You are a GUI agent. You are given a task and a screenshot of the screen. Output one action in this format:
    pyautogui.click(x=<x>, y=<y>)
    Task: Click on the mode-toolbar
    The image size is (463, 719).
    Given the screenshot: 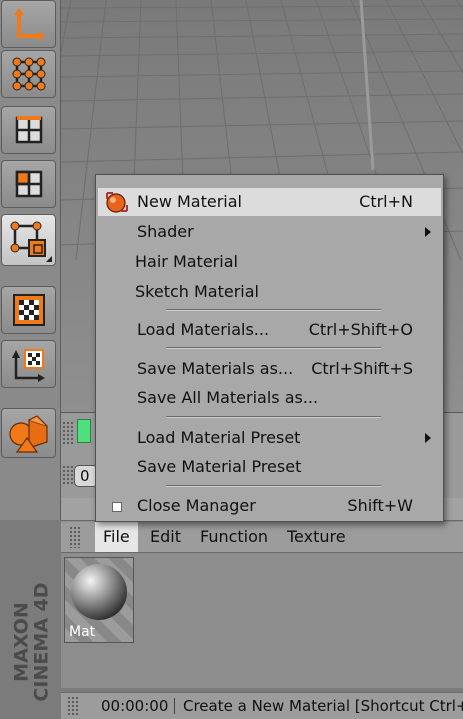 What is the action you would take?
    pyautogui.click(x=30, y=260)
    